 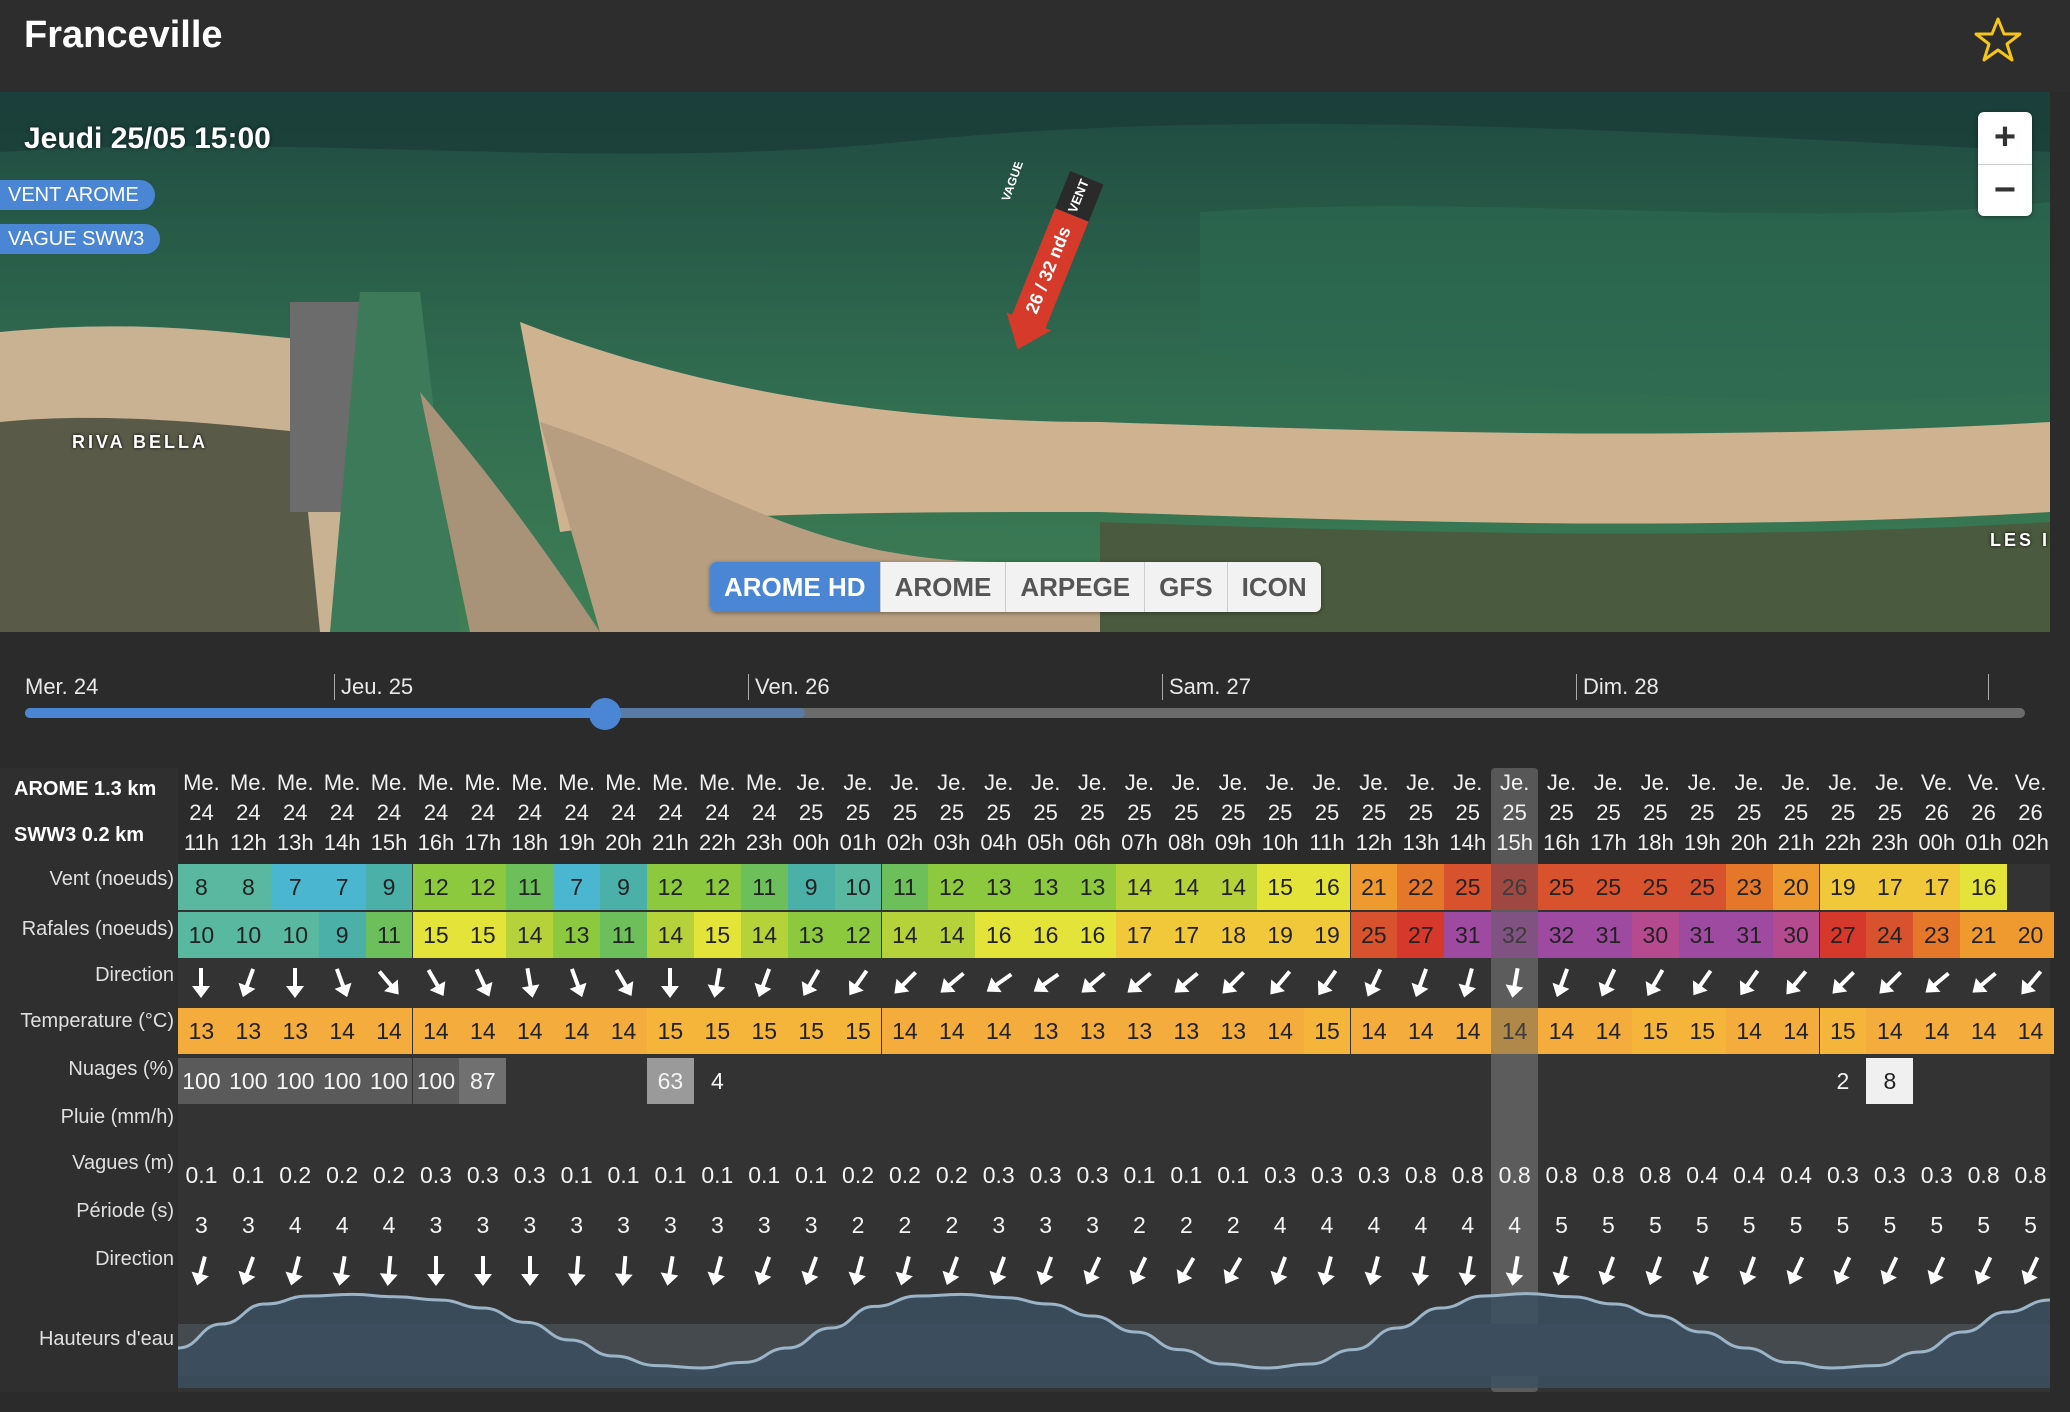 What do you see at coordinates (811, 1031) in the screenshot?
I see `temp-cell: 15` at bounding box center [811, 1031].